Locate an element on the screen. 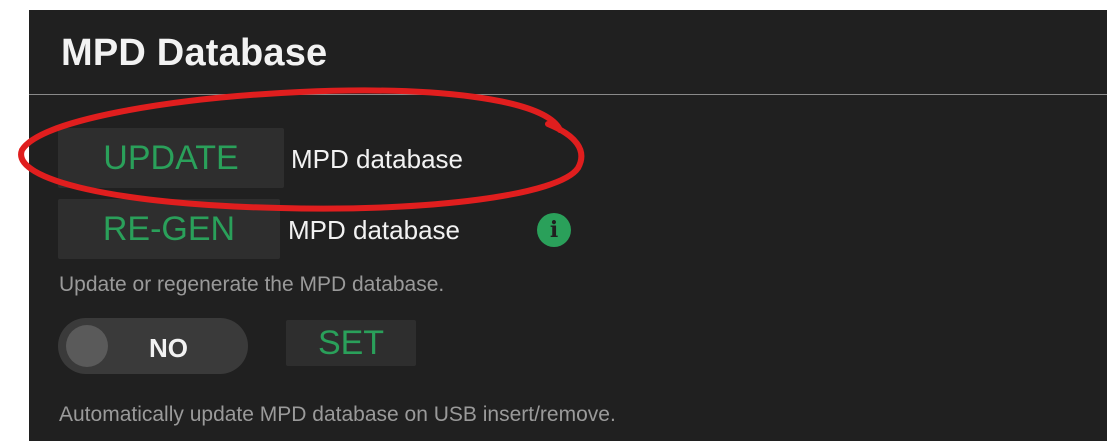 This screenshot has height=441, width=1107. regen-help-text: Update or regenerate the MPD database. is located at coordinates (252, 284).